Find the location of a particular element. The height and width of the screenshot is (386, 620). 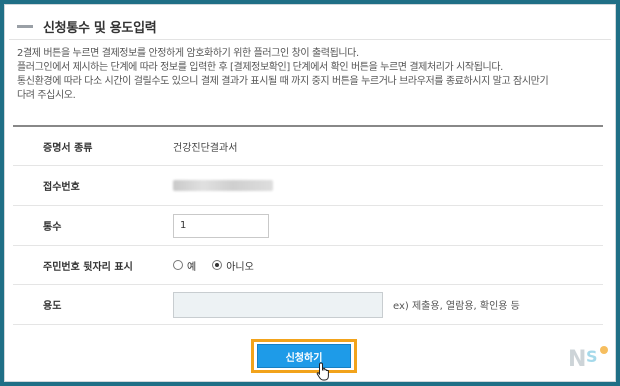

ssn-yes-label: 예 is located at coordinates (191, 265).